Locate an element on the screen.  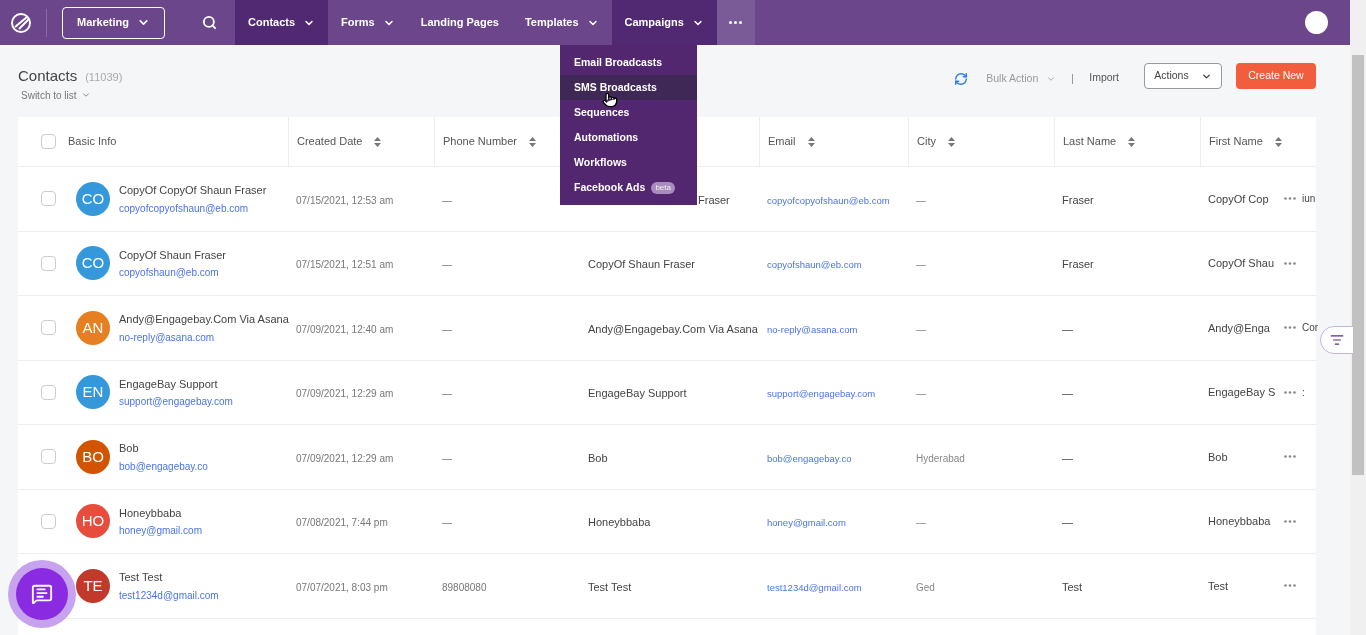
avatar-icon is located at coordinates (1316, 22).